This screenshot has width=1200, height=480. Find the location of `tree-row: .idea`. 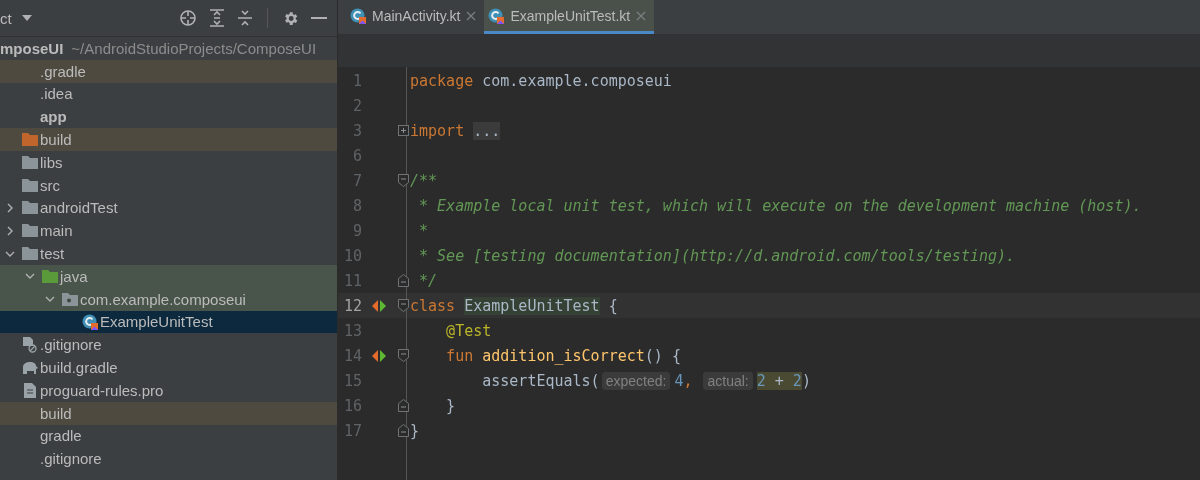

tree-row: .idea is located at coordinates (168, 94).